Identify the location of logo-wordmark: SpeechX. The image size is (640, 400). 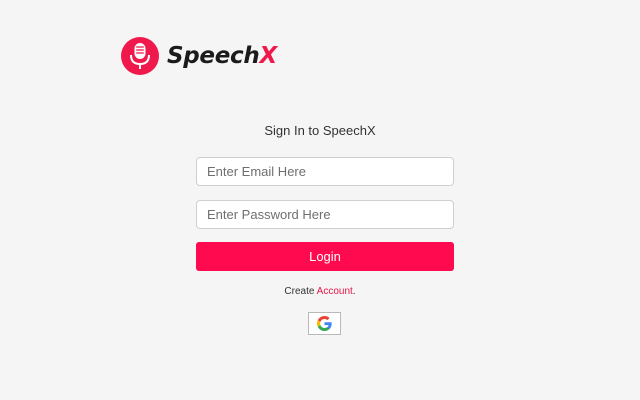
(222, 56).